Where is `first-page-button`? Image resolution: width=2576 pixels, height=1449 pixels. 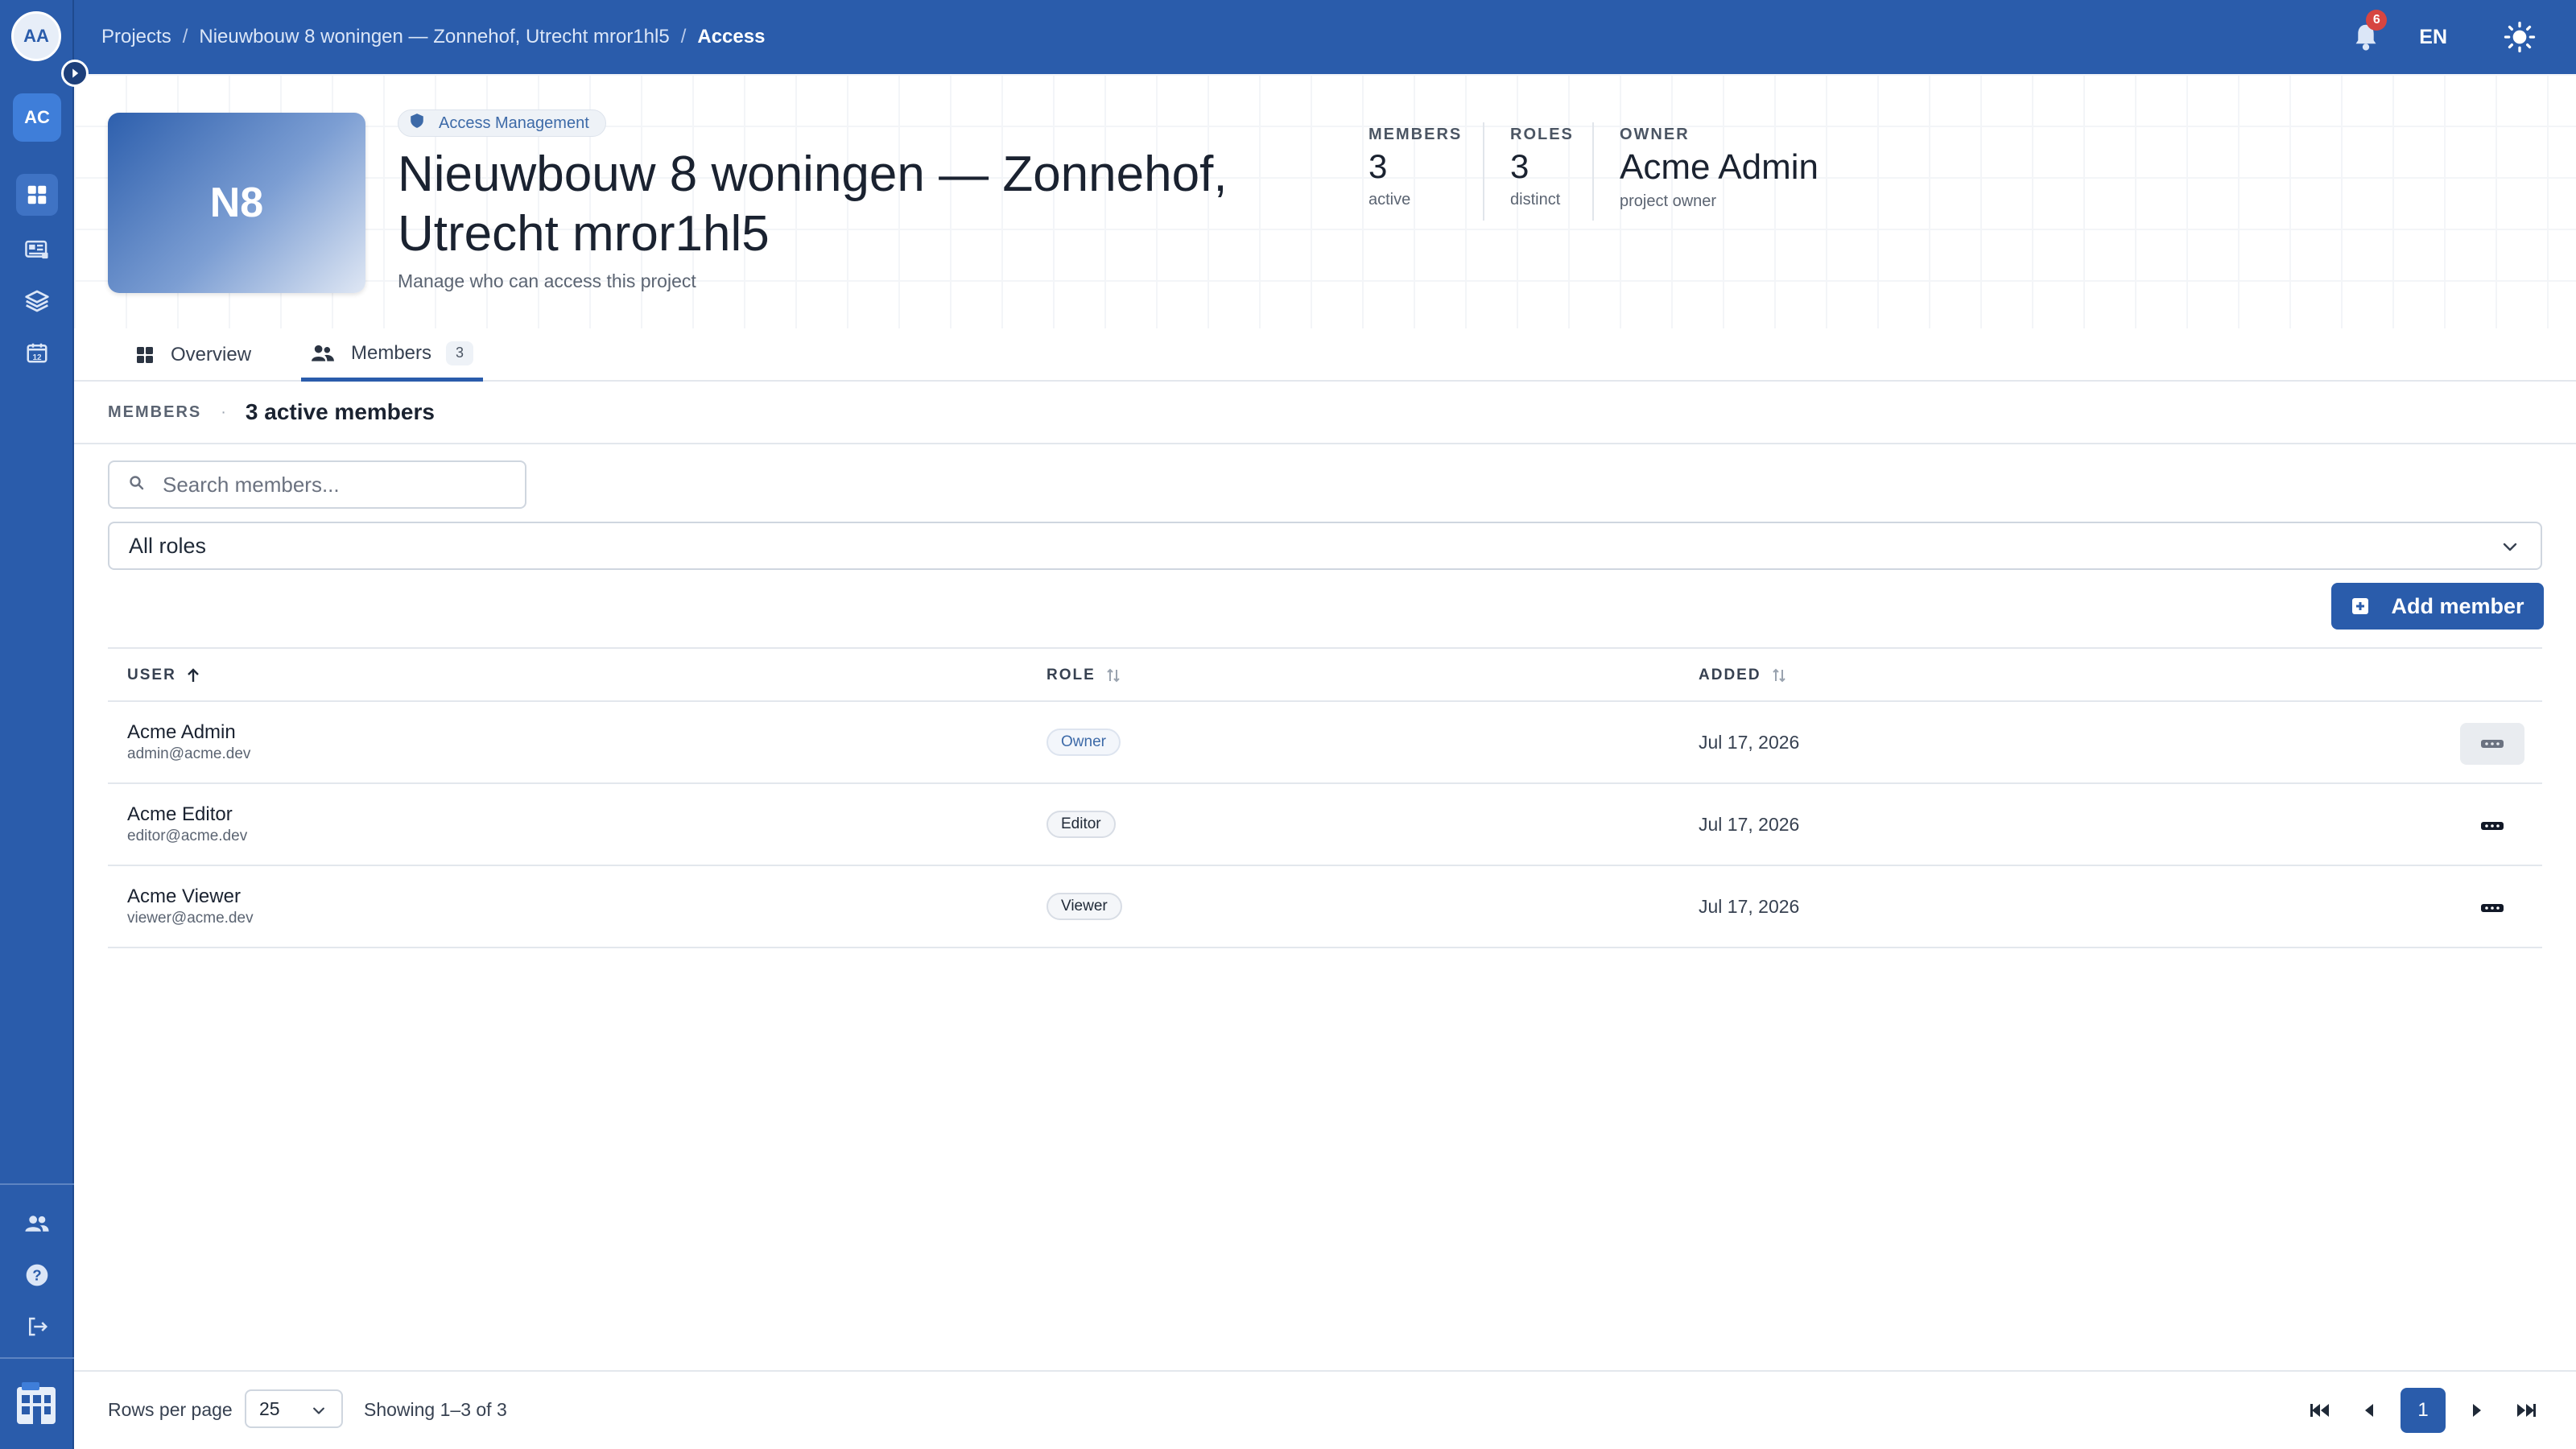
first-page-button is located at coordinates (2320, 1410).